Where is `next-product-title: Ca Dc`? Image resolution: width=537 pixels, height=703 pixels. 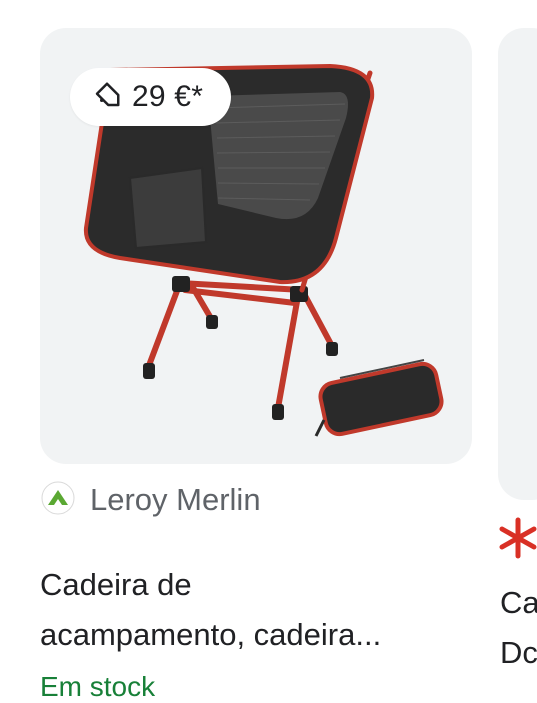
next-product-title: Ca Dc is located at coordinates (518, 628).